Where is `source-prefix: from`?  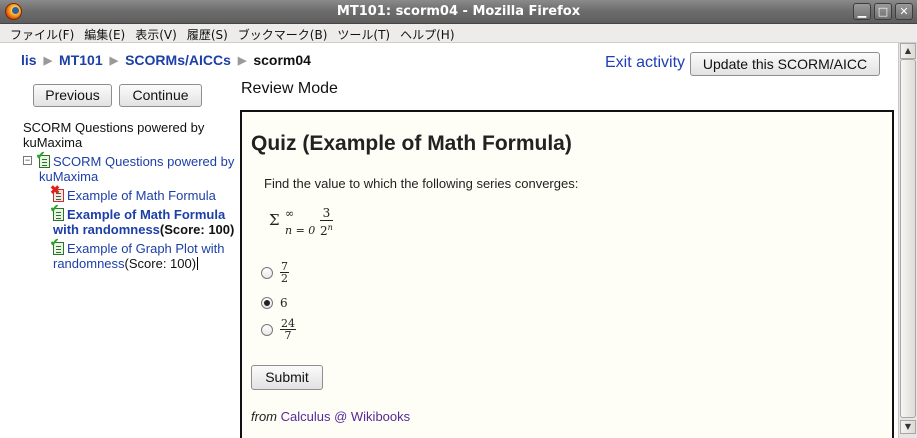
source-prefix: from is located at coordinates (264, 416).